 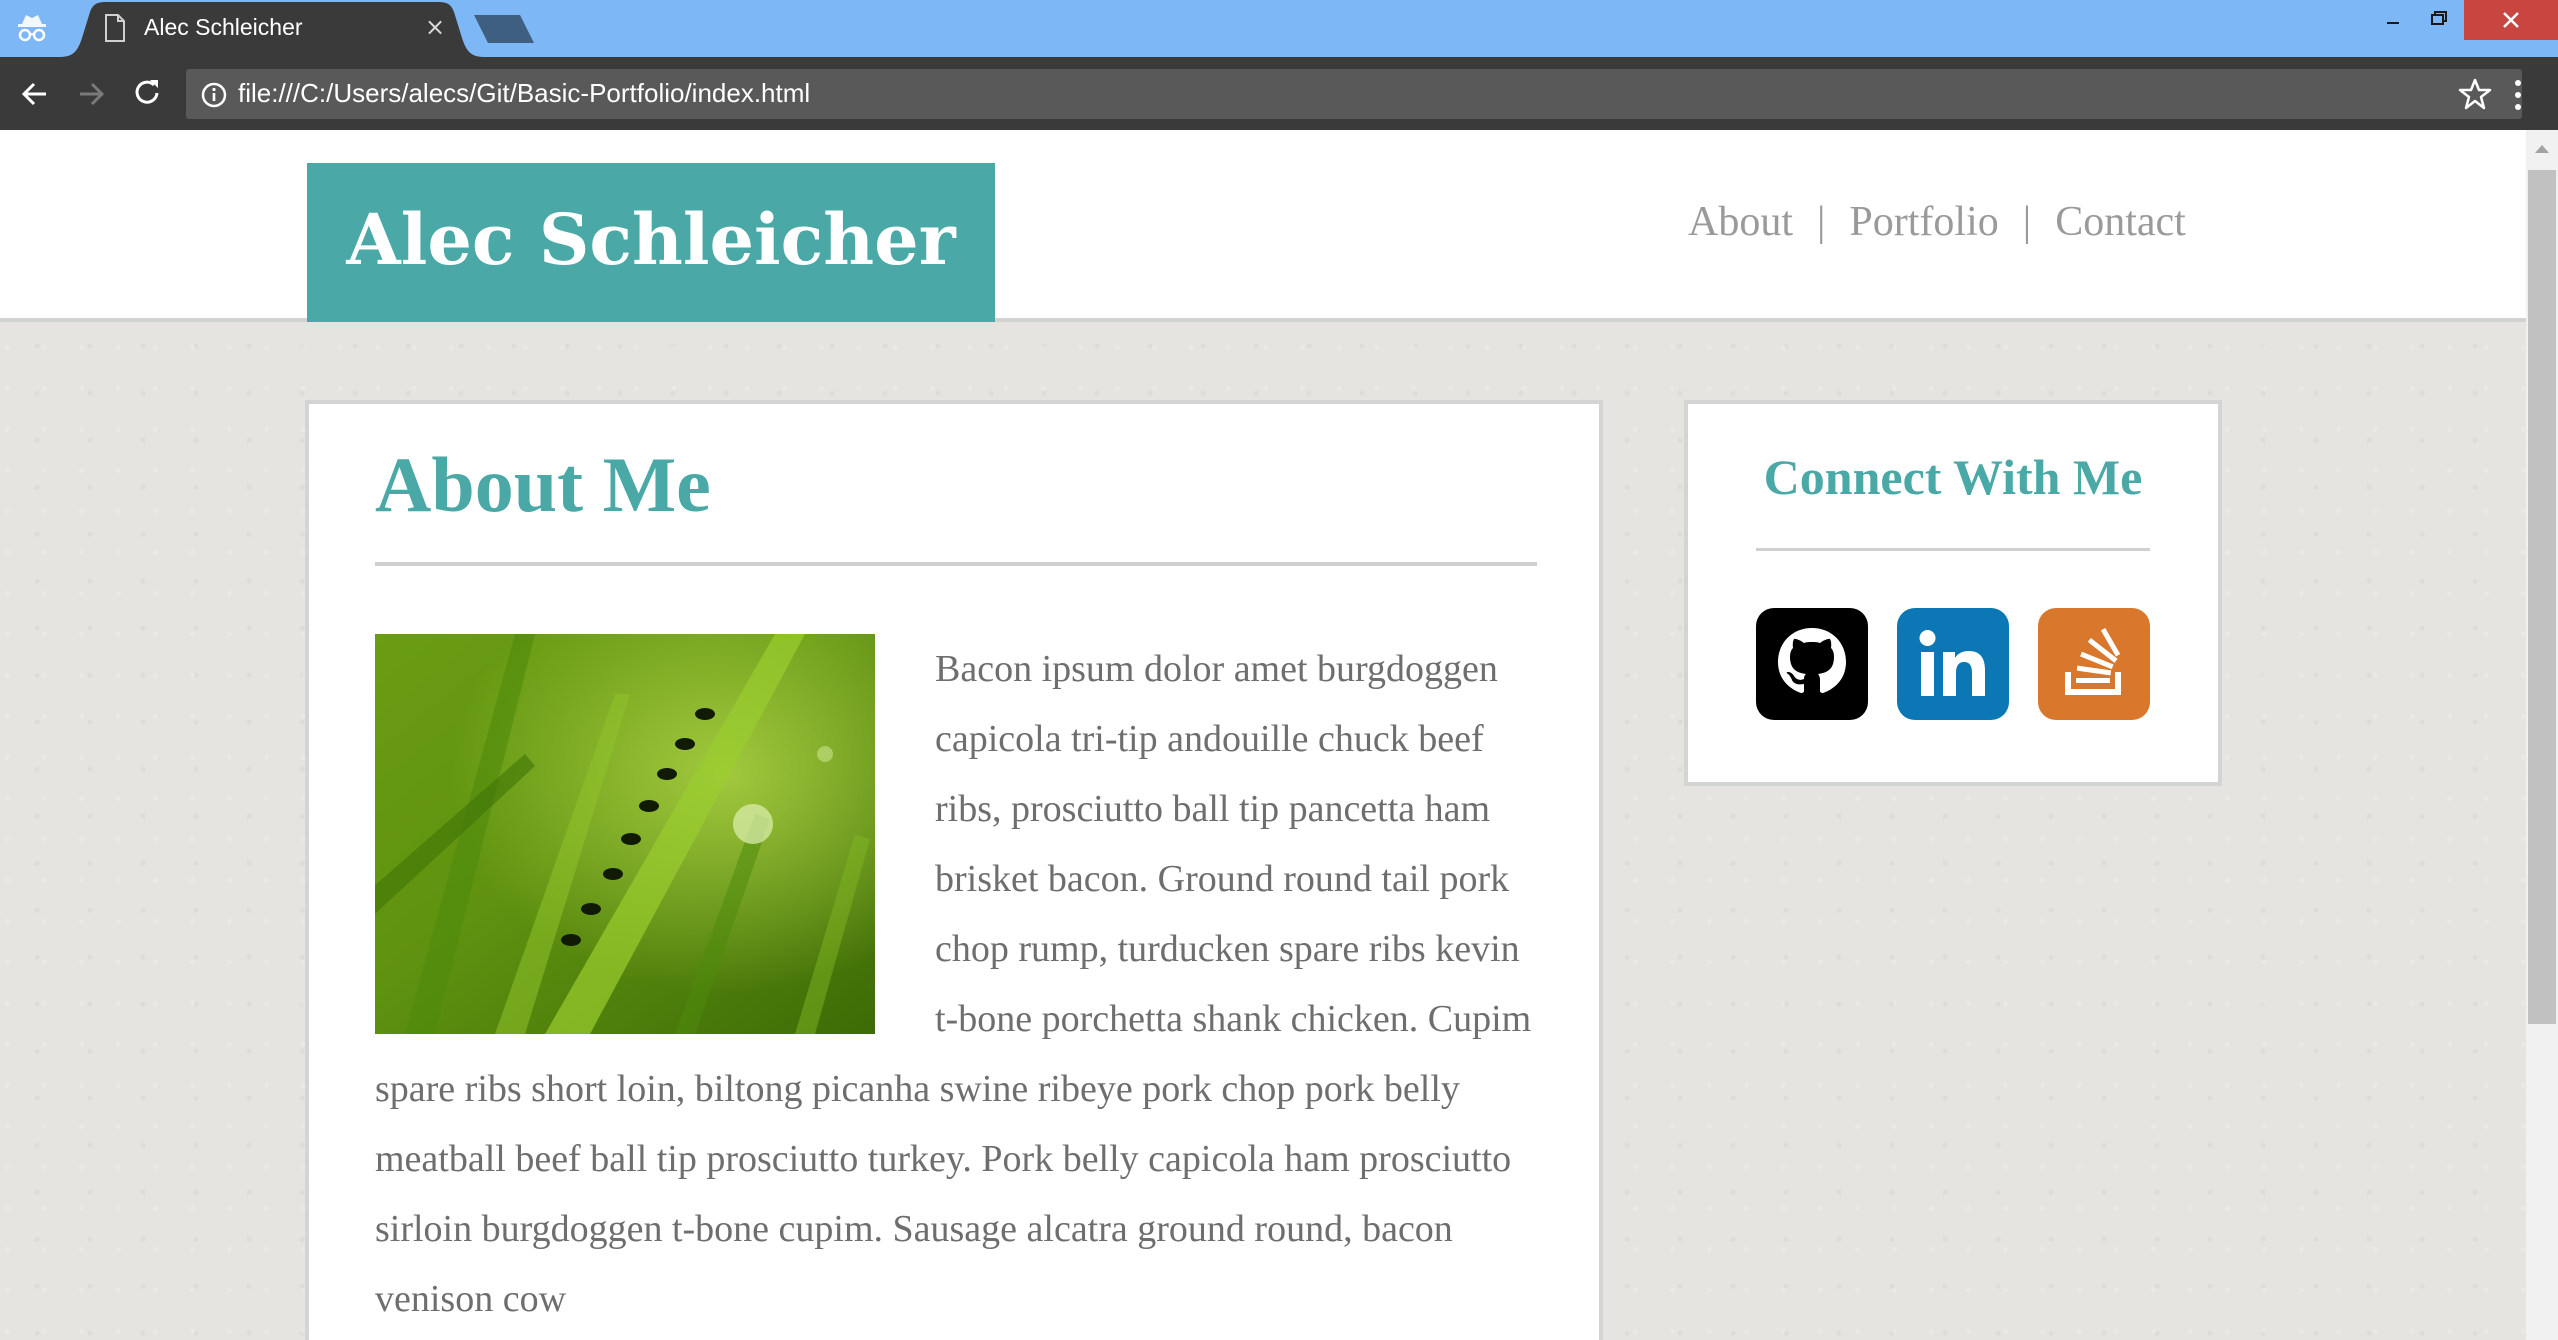 What do you see at coordinates (214, 95) in the screenshot?
I see `info-icon` at bounding box center [214, 95].